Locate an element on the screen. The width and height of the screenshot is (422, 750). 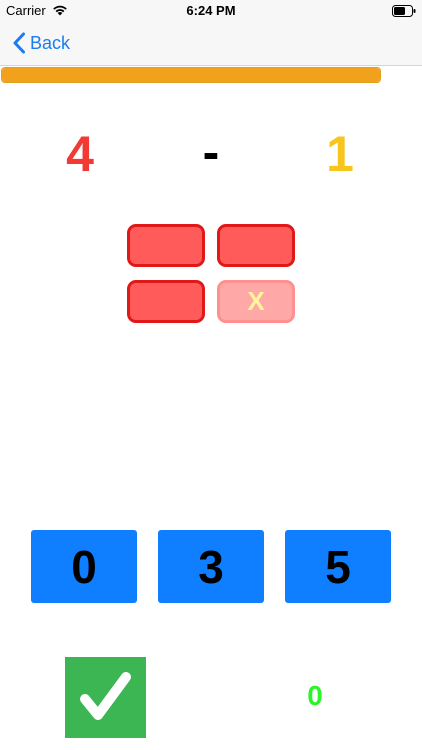
back-label: Back is located at coordinates (50, 42).